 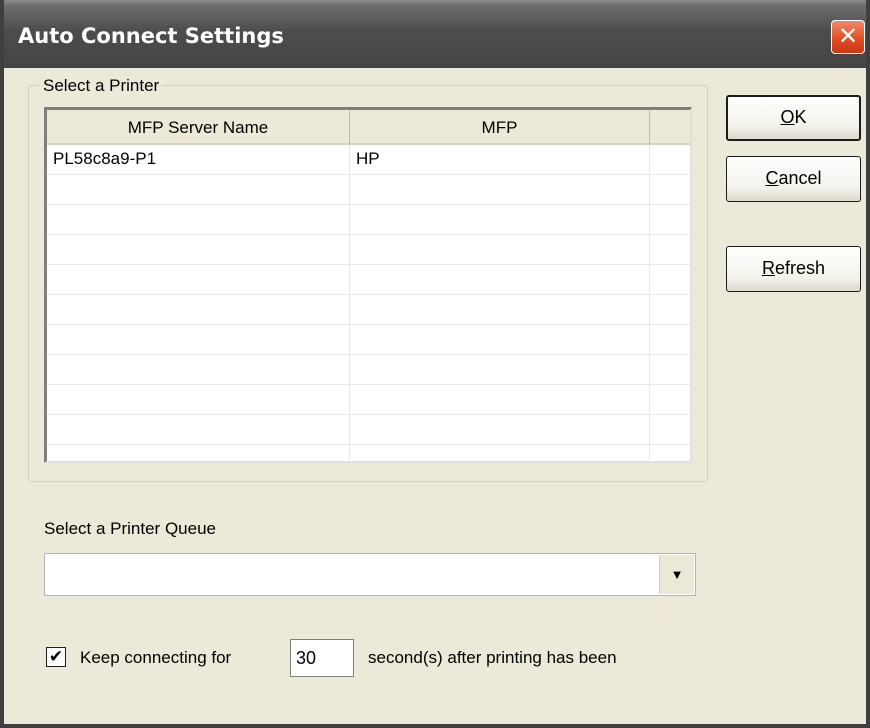 I want to click on refresh-accel: R, so click(x=768, y=268).